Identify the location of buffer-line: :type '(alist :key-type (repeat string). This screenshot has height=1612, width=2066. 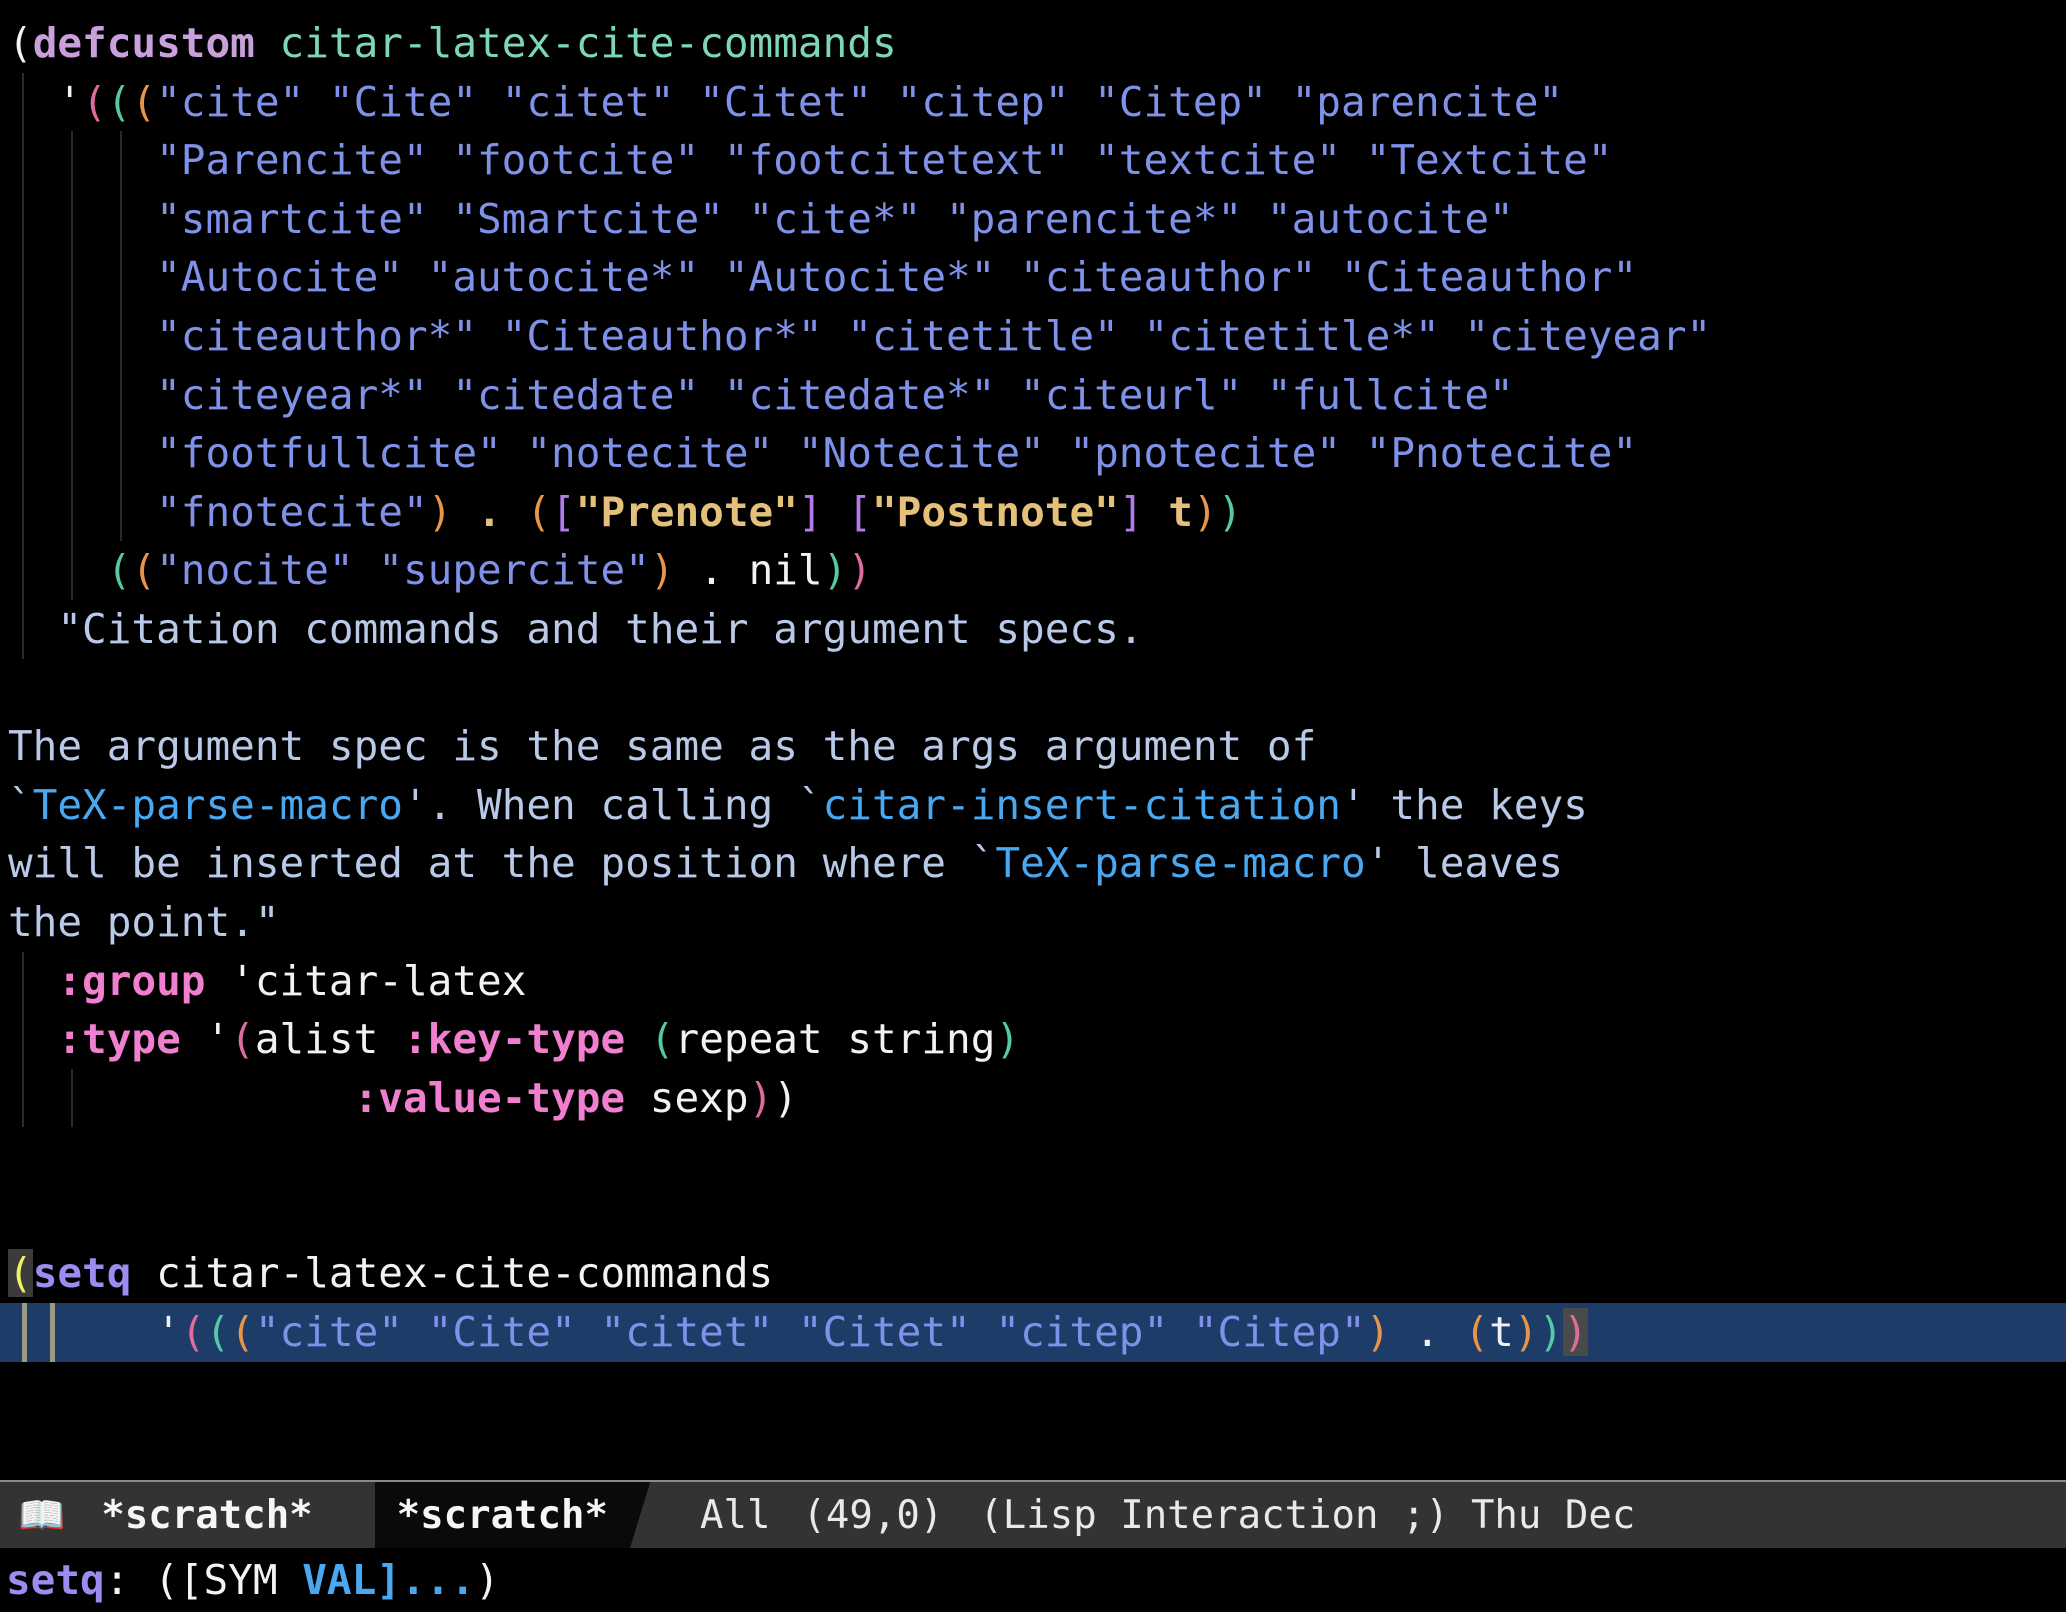
(1033, 1039).